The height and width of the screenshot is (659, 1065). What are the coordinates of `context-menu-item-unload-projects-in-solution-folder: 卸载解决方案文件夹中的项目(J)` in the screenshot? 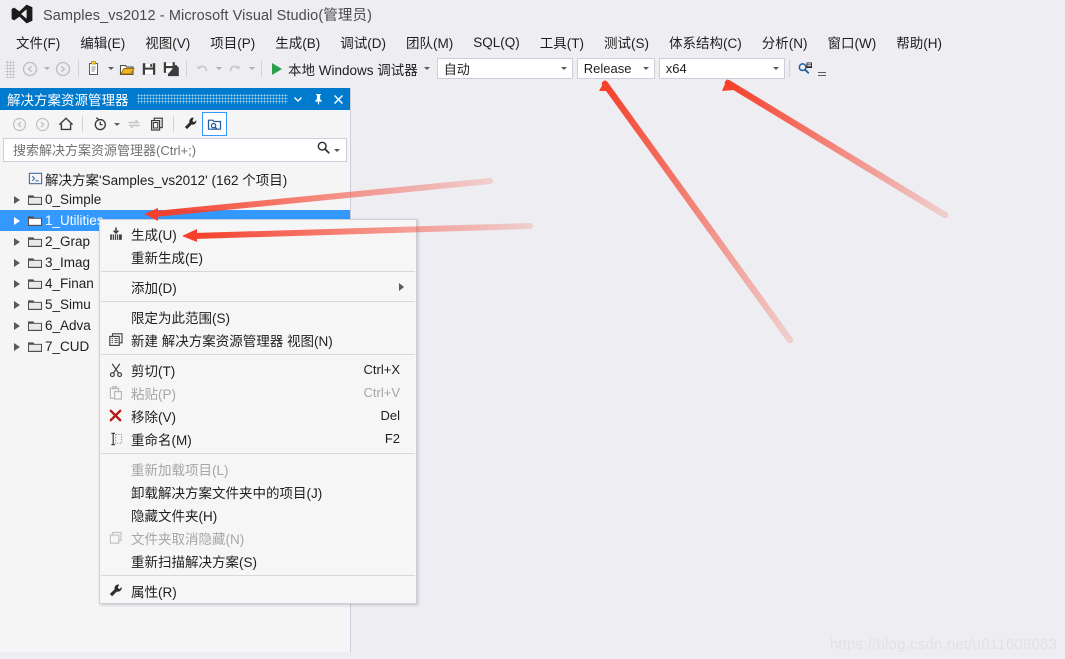 It's located at (258, 491).